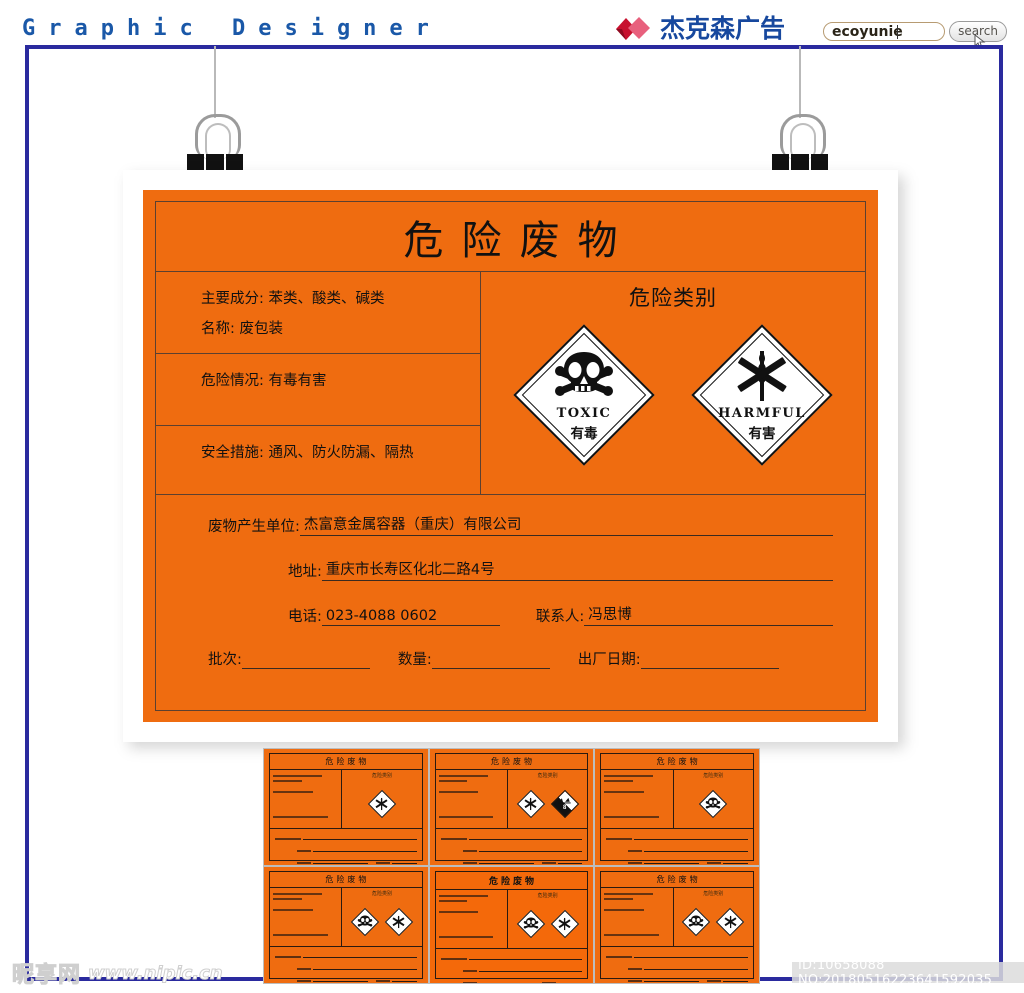  I want to click on hazard-chinese-label: 有毒, so click(584, 433).